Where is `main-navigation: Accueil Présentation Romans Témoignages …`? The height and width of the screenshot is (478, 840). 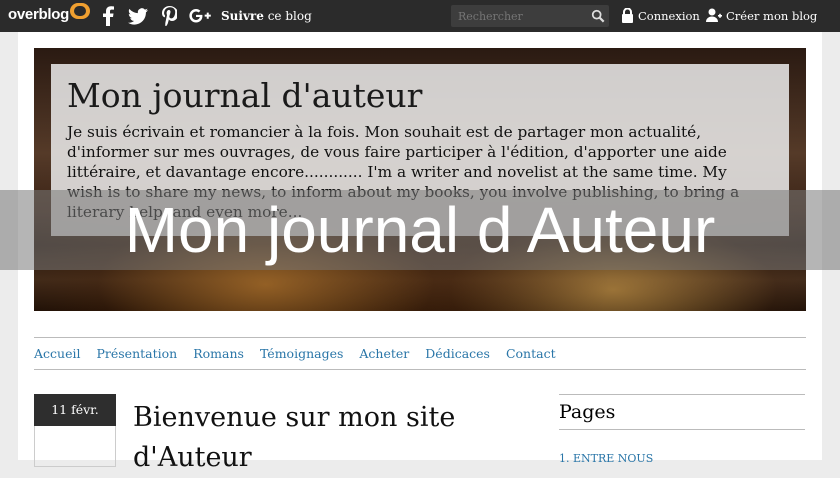 main-navigation: Accueil Présentation Romans Témoignages … is located at coordinates (420, 353).